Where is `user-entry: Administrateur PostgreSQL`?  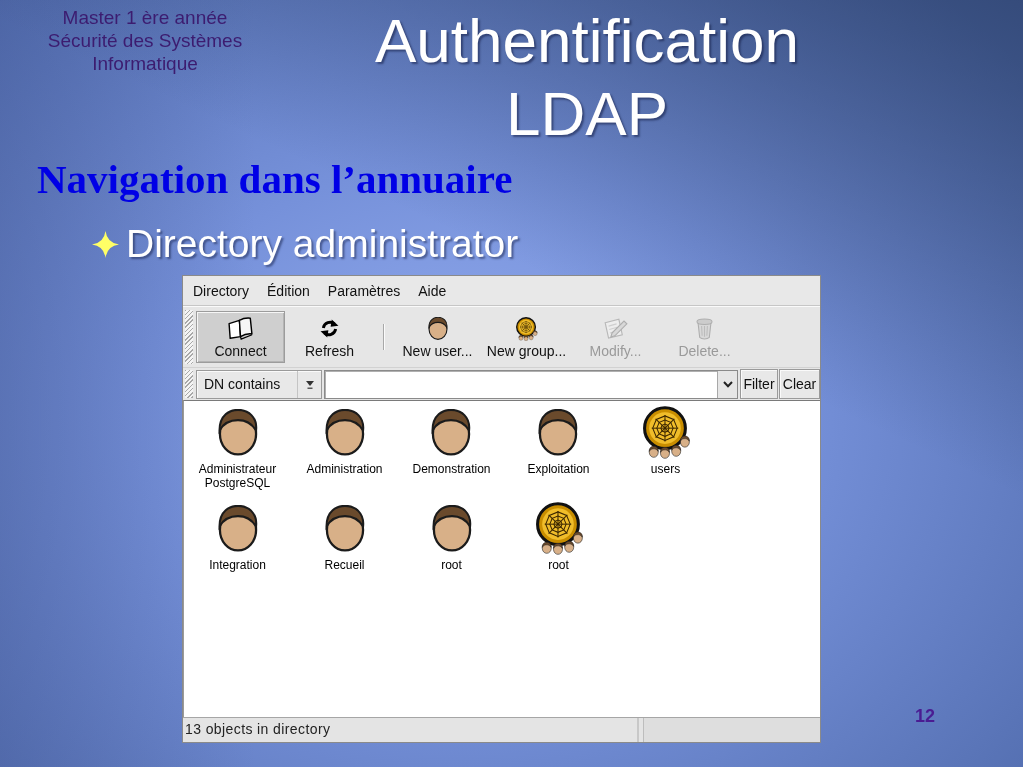
user-entry: Administrateur PostgreSQL is located at coordinates (237, 447).